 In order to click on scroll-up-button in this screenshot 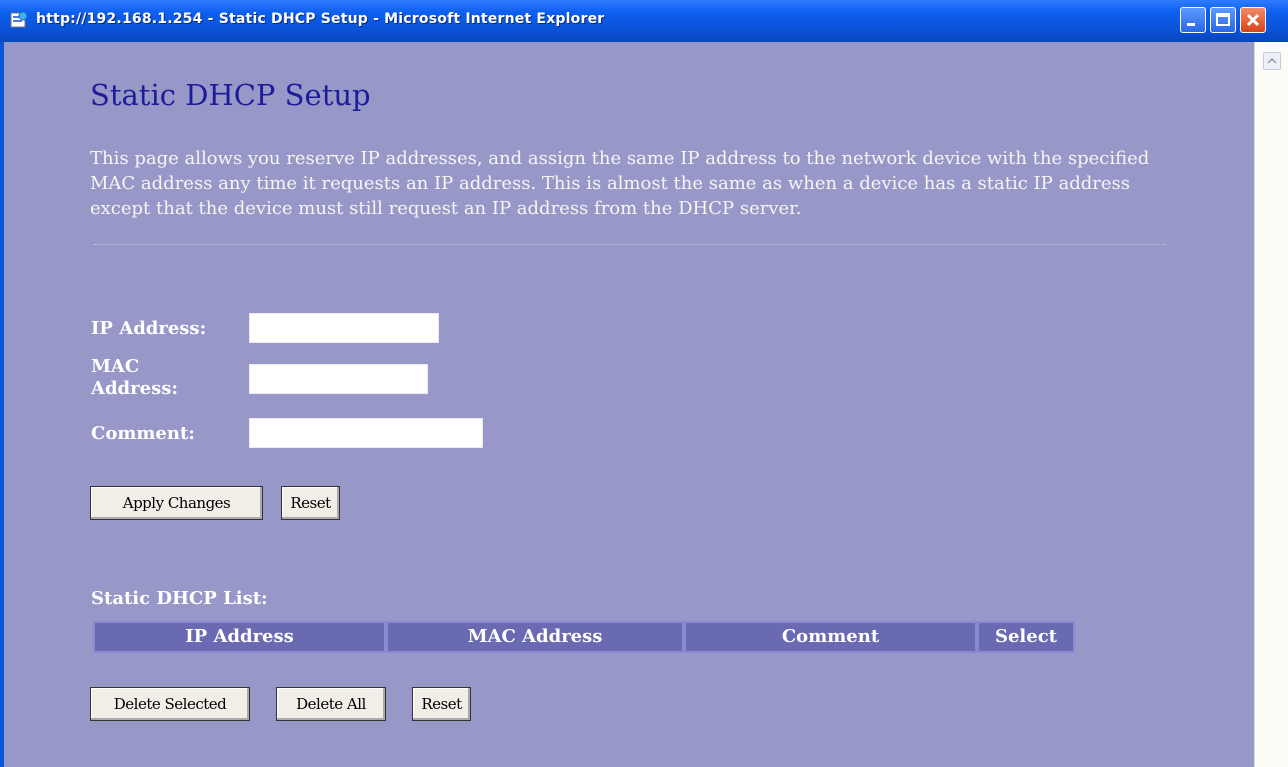, I will do `click(1272, 61)`.